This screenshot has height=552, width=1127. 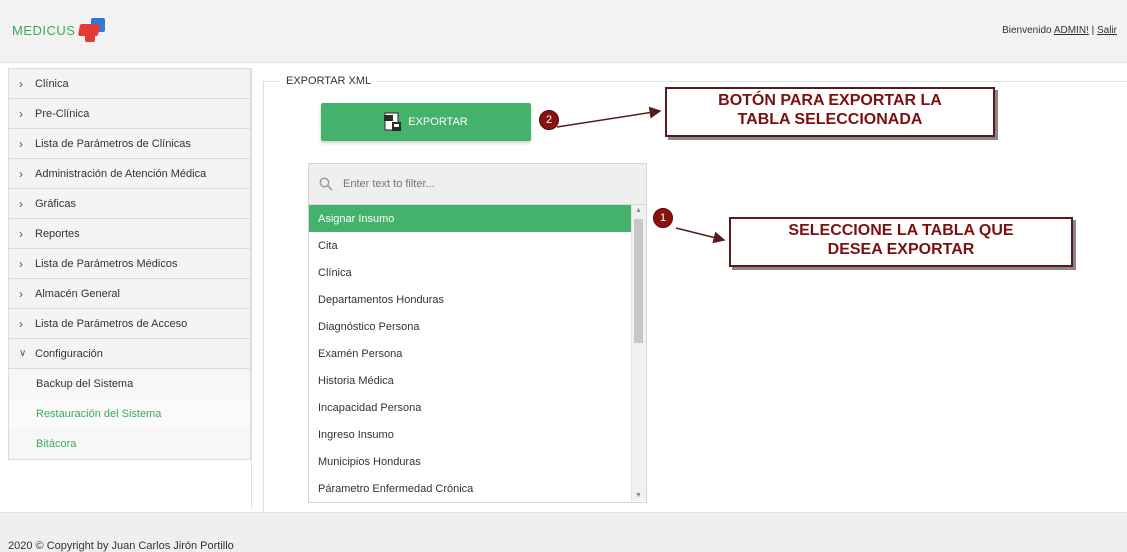 I want to click on callout-export-line2: TABLA SELECCIONADA, so click(x=830, y=119).